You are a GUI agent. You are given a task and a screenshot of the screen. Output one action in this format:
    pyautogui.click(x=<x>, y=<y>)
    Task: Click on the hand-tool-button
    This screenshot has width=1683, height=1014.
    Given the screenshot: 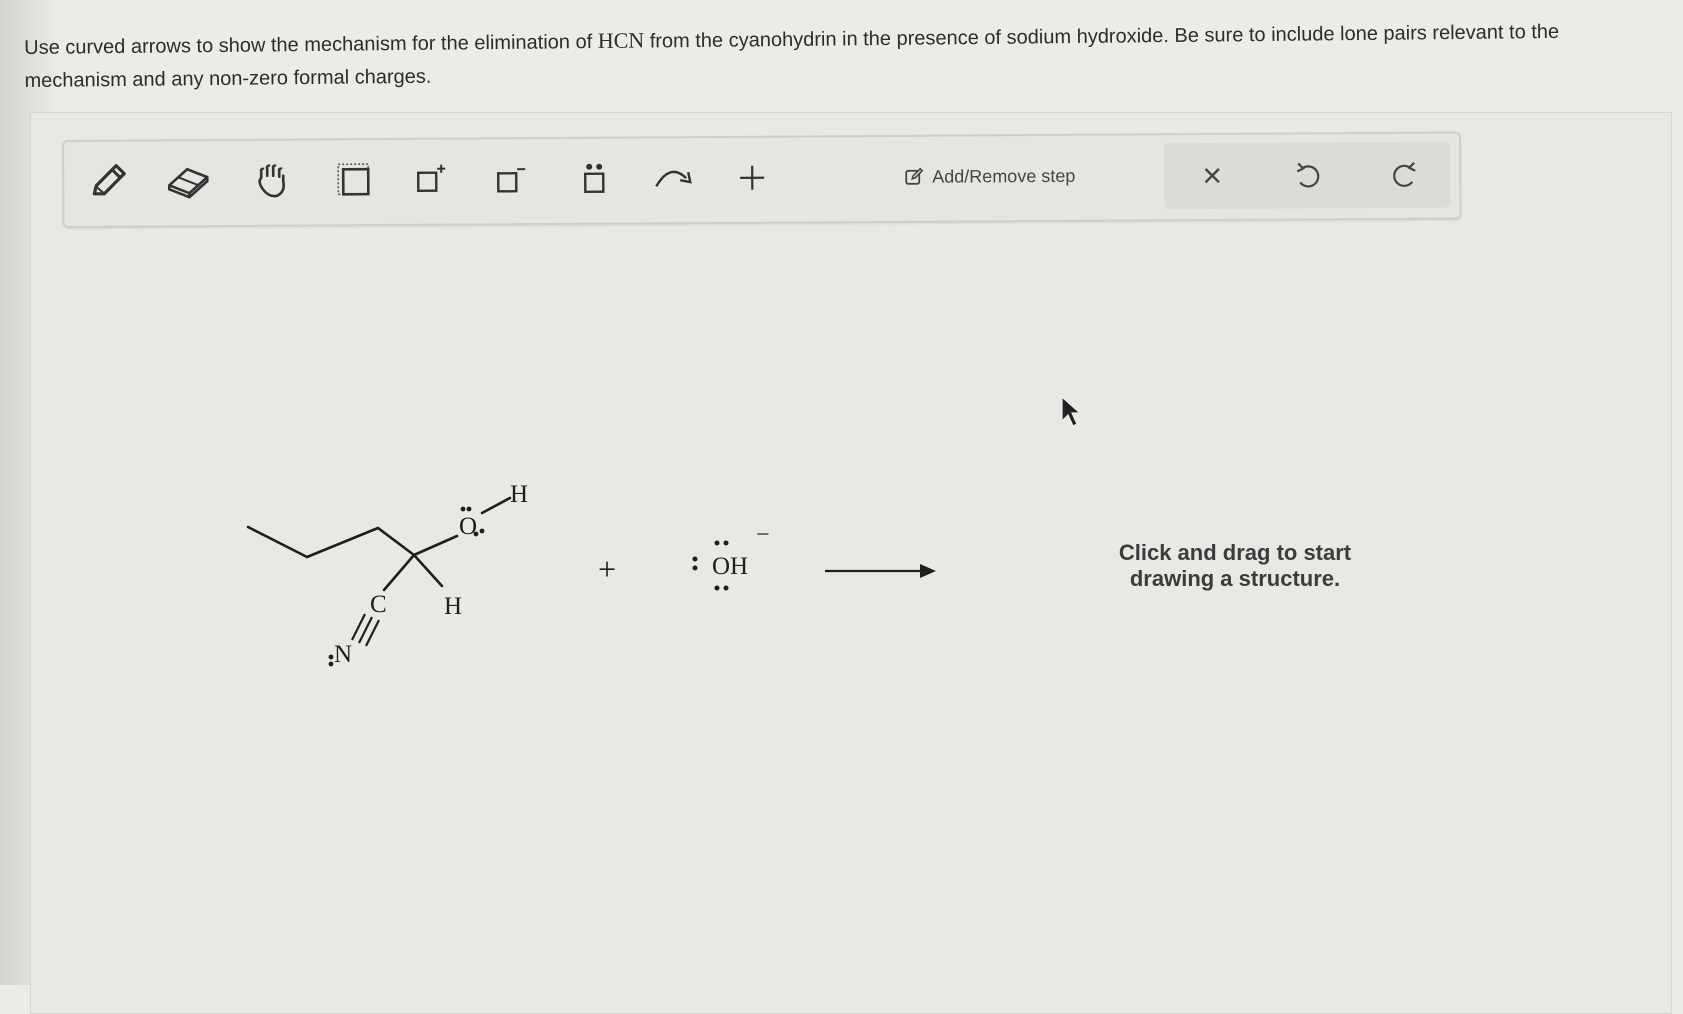 What is the action you would take?
    pyautogui.click(x=272, y=181)
    